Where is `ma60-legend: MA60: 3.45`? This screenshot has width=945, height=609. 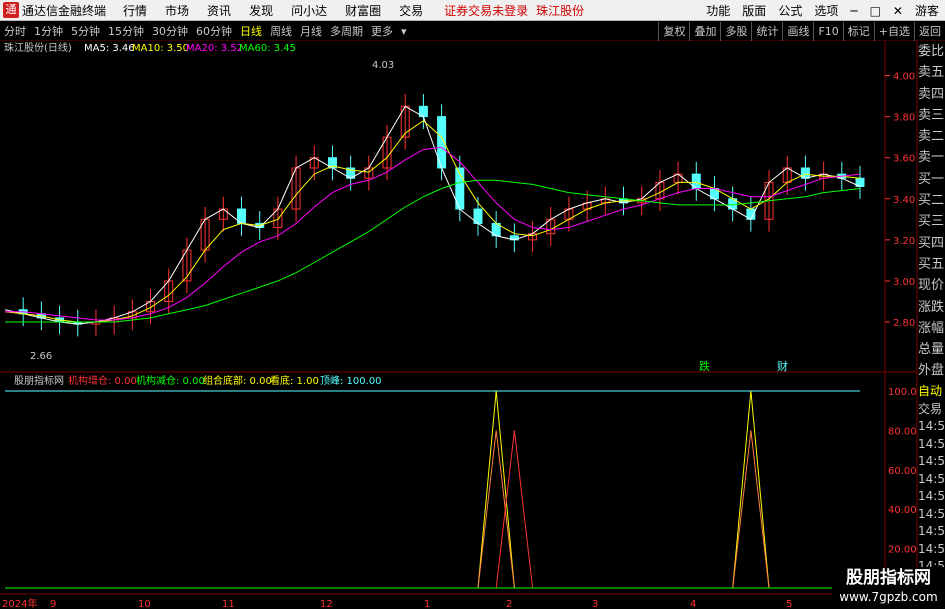 ma60-legend: MA60: 3.45 is located at coordinates (267, 48).